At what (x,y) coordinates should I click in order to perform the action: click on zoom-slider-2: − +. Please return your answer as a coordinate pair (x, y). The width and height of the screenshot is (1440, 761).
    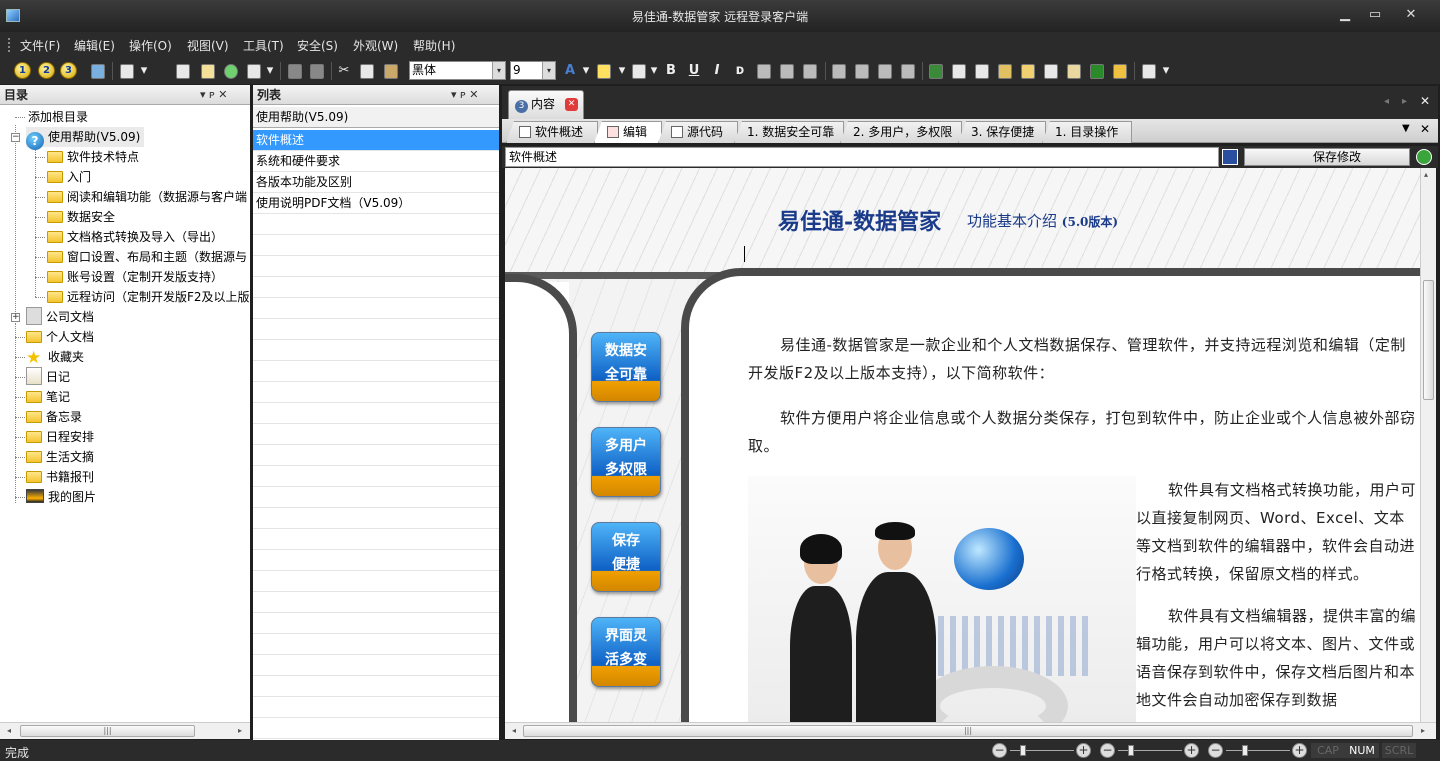
    Looking at the image, I should click on (1150, 750).